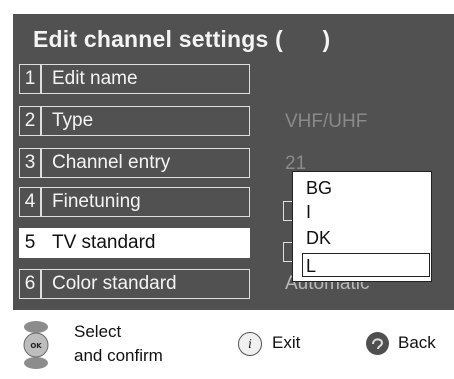 This screenshot has width=454, height=379. I want to click on ok-navigation-cluster-icon: OK, so click(36, 345).